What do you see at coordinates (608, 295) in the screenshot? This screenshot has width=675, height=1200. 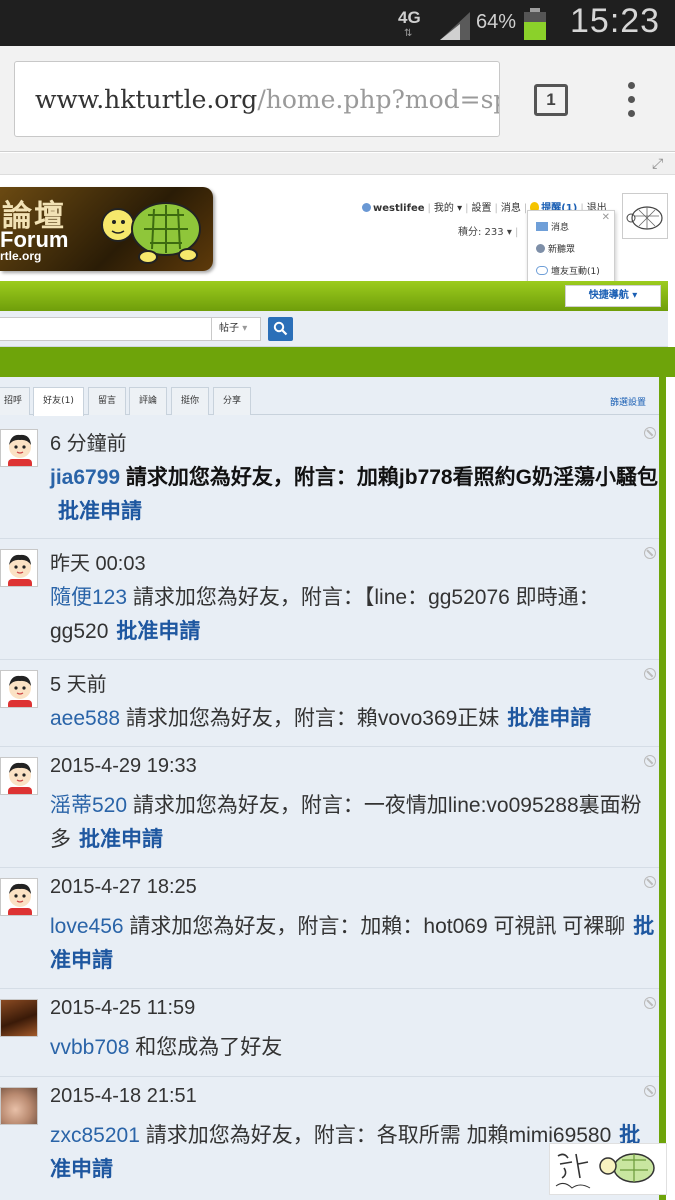 I see `quick-nav-label: 快捷導航` at bounding box center [608, 295].